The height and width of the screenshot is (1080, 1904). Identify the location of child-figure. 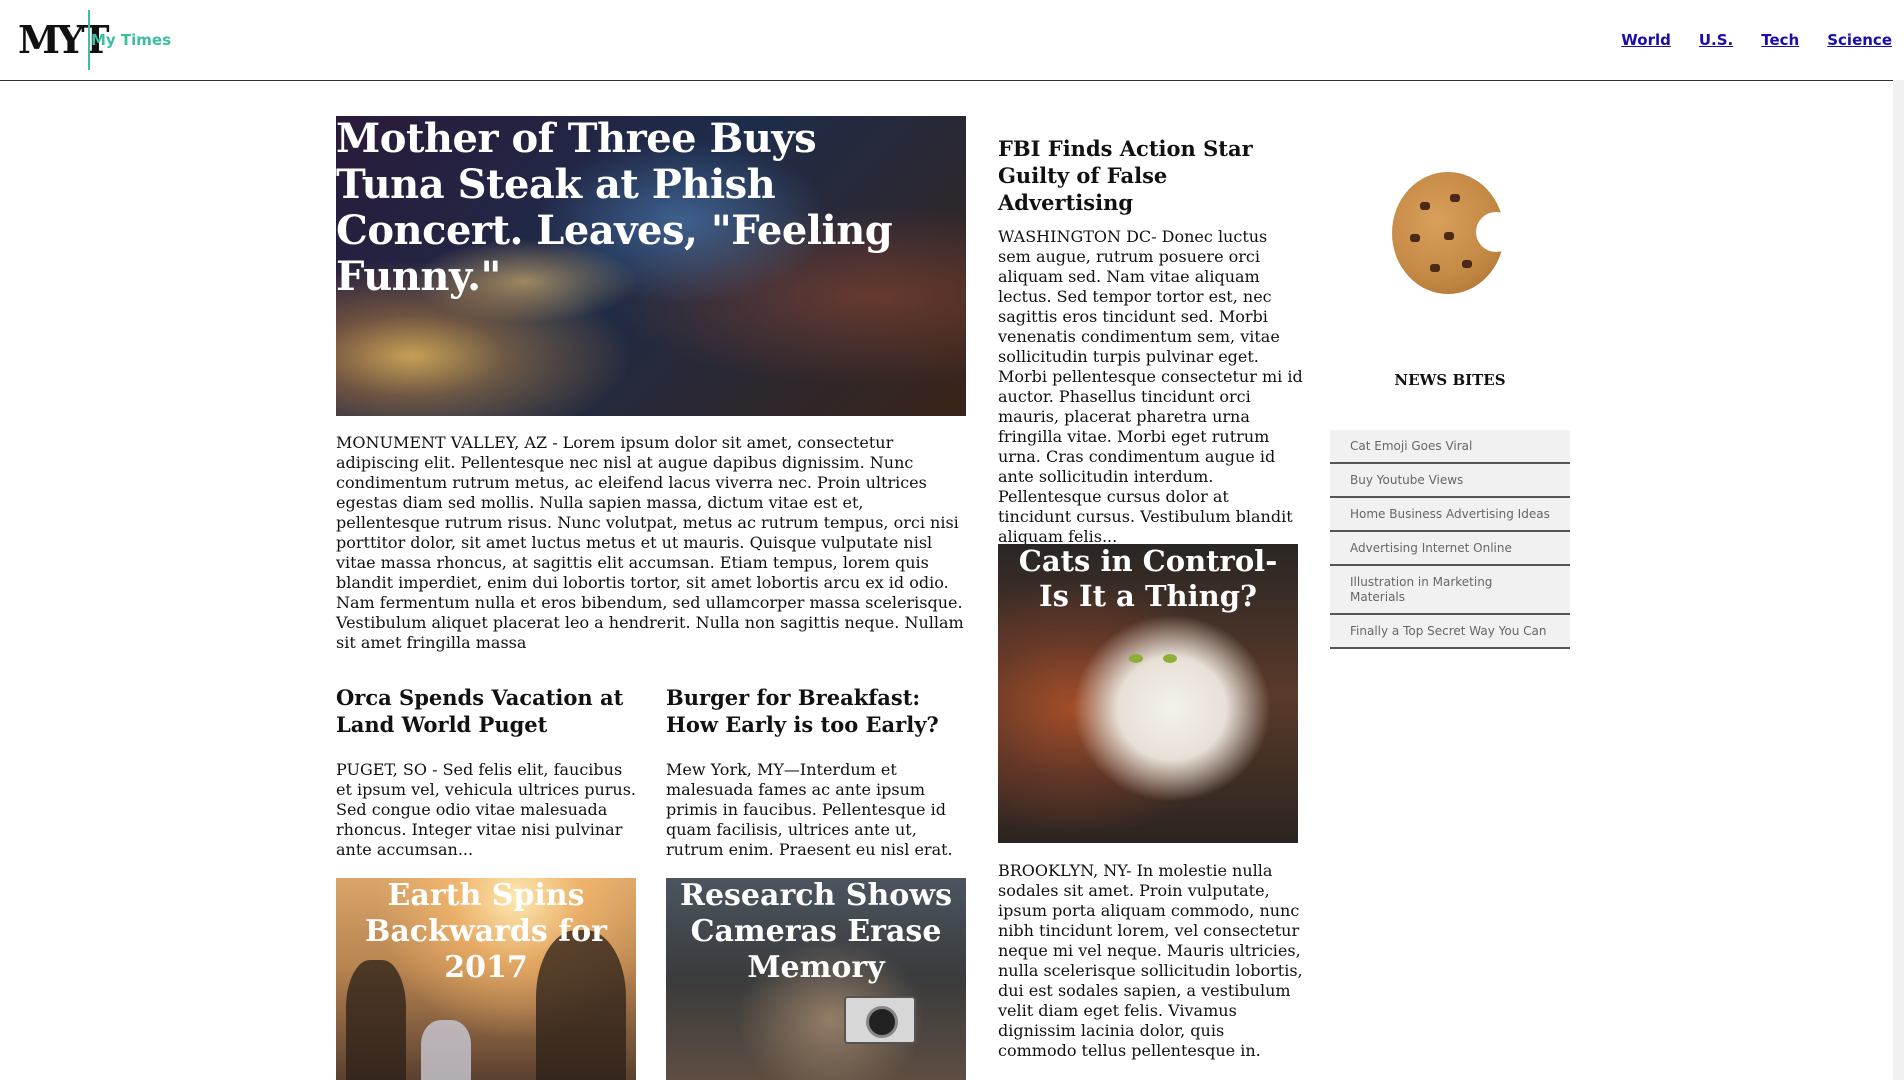
(446, 1050).